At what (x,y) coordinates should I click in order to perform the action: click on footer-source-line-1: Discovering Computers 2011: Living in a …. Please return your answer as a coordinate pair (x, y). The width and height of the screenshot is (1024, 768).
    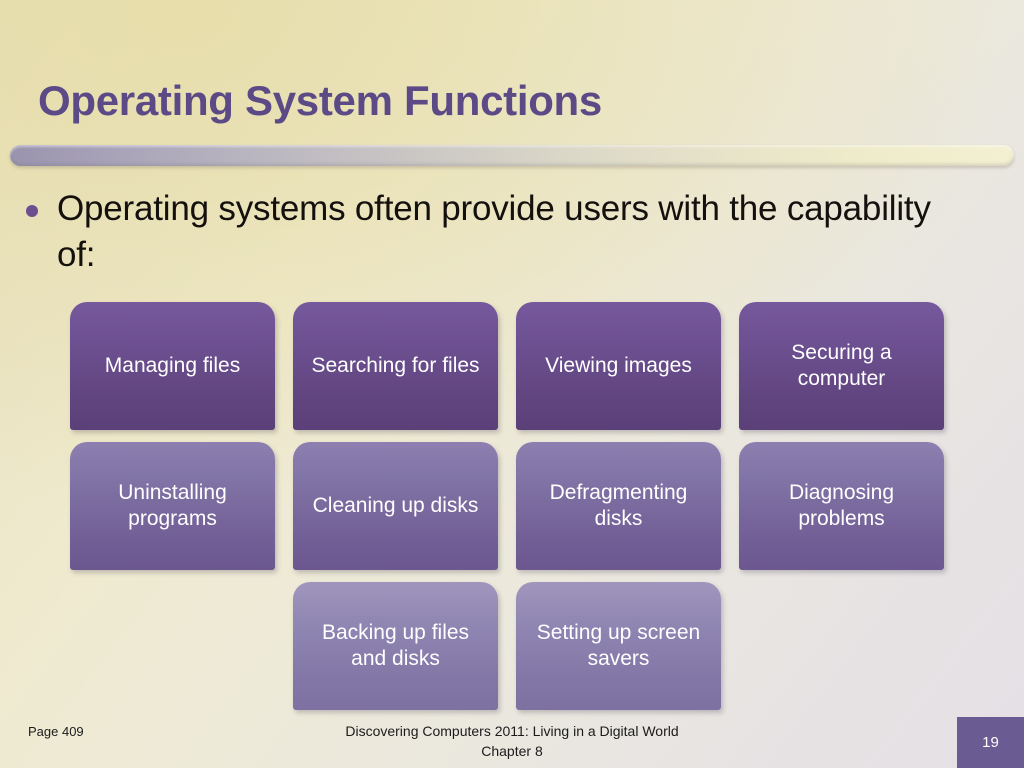
    Looking at the image, I should click on (512, 731).